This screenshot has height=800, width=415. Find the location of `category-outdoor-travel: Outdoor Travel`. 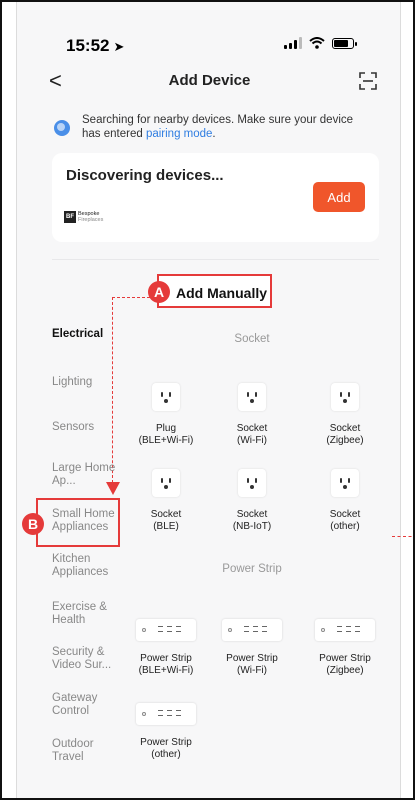

category-outdoor-travel: Outdoor Travel is located at coordinates (80, 751).